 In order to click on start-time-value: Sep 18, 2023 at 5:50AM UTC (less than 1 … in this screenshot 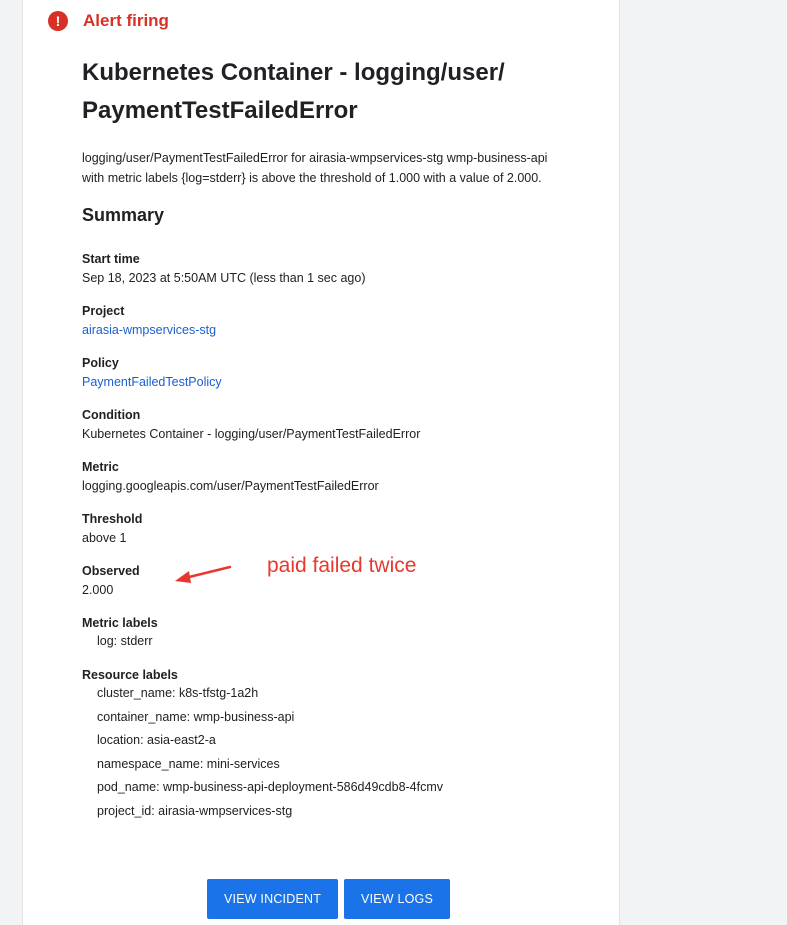, I will do `click(224, 278)`.